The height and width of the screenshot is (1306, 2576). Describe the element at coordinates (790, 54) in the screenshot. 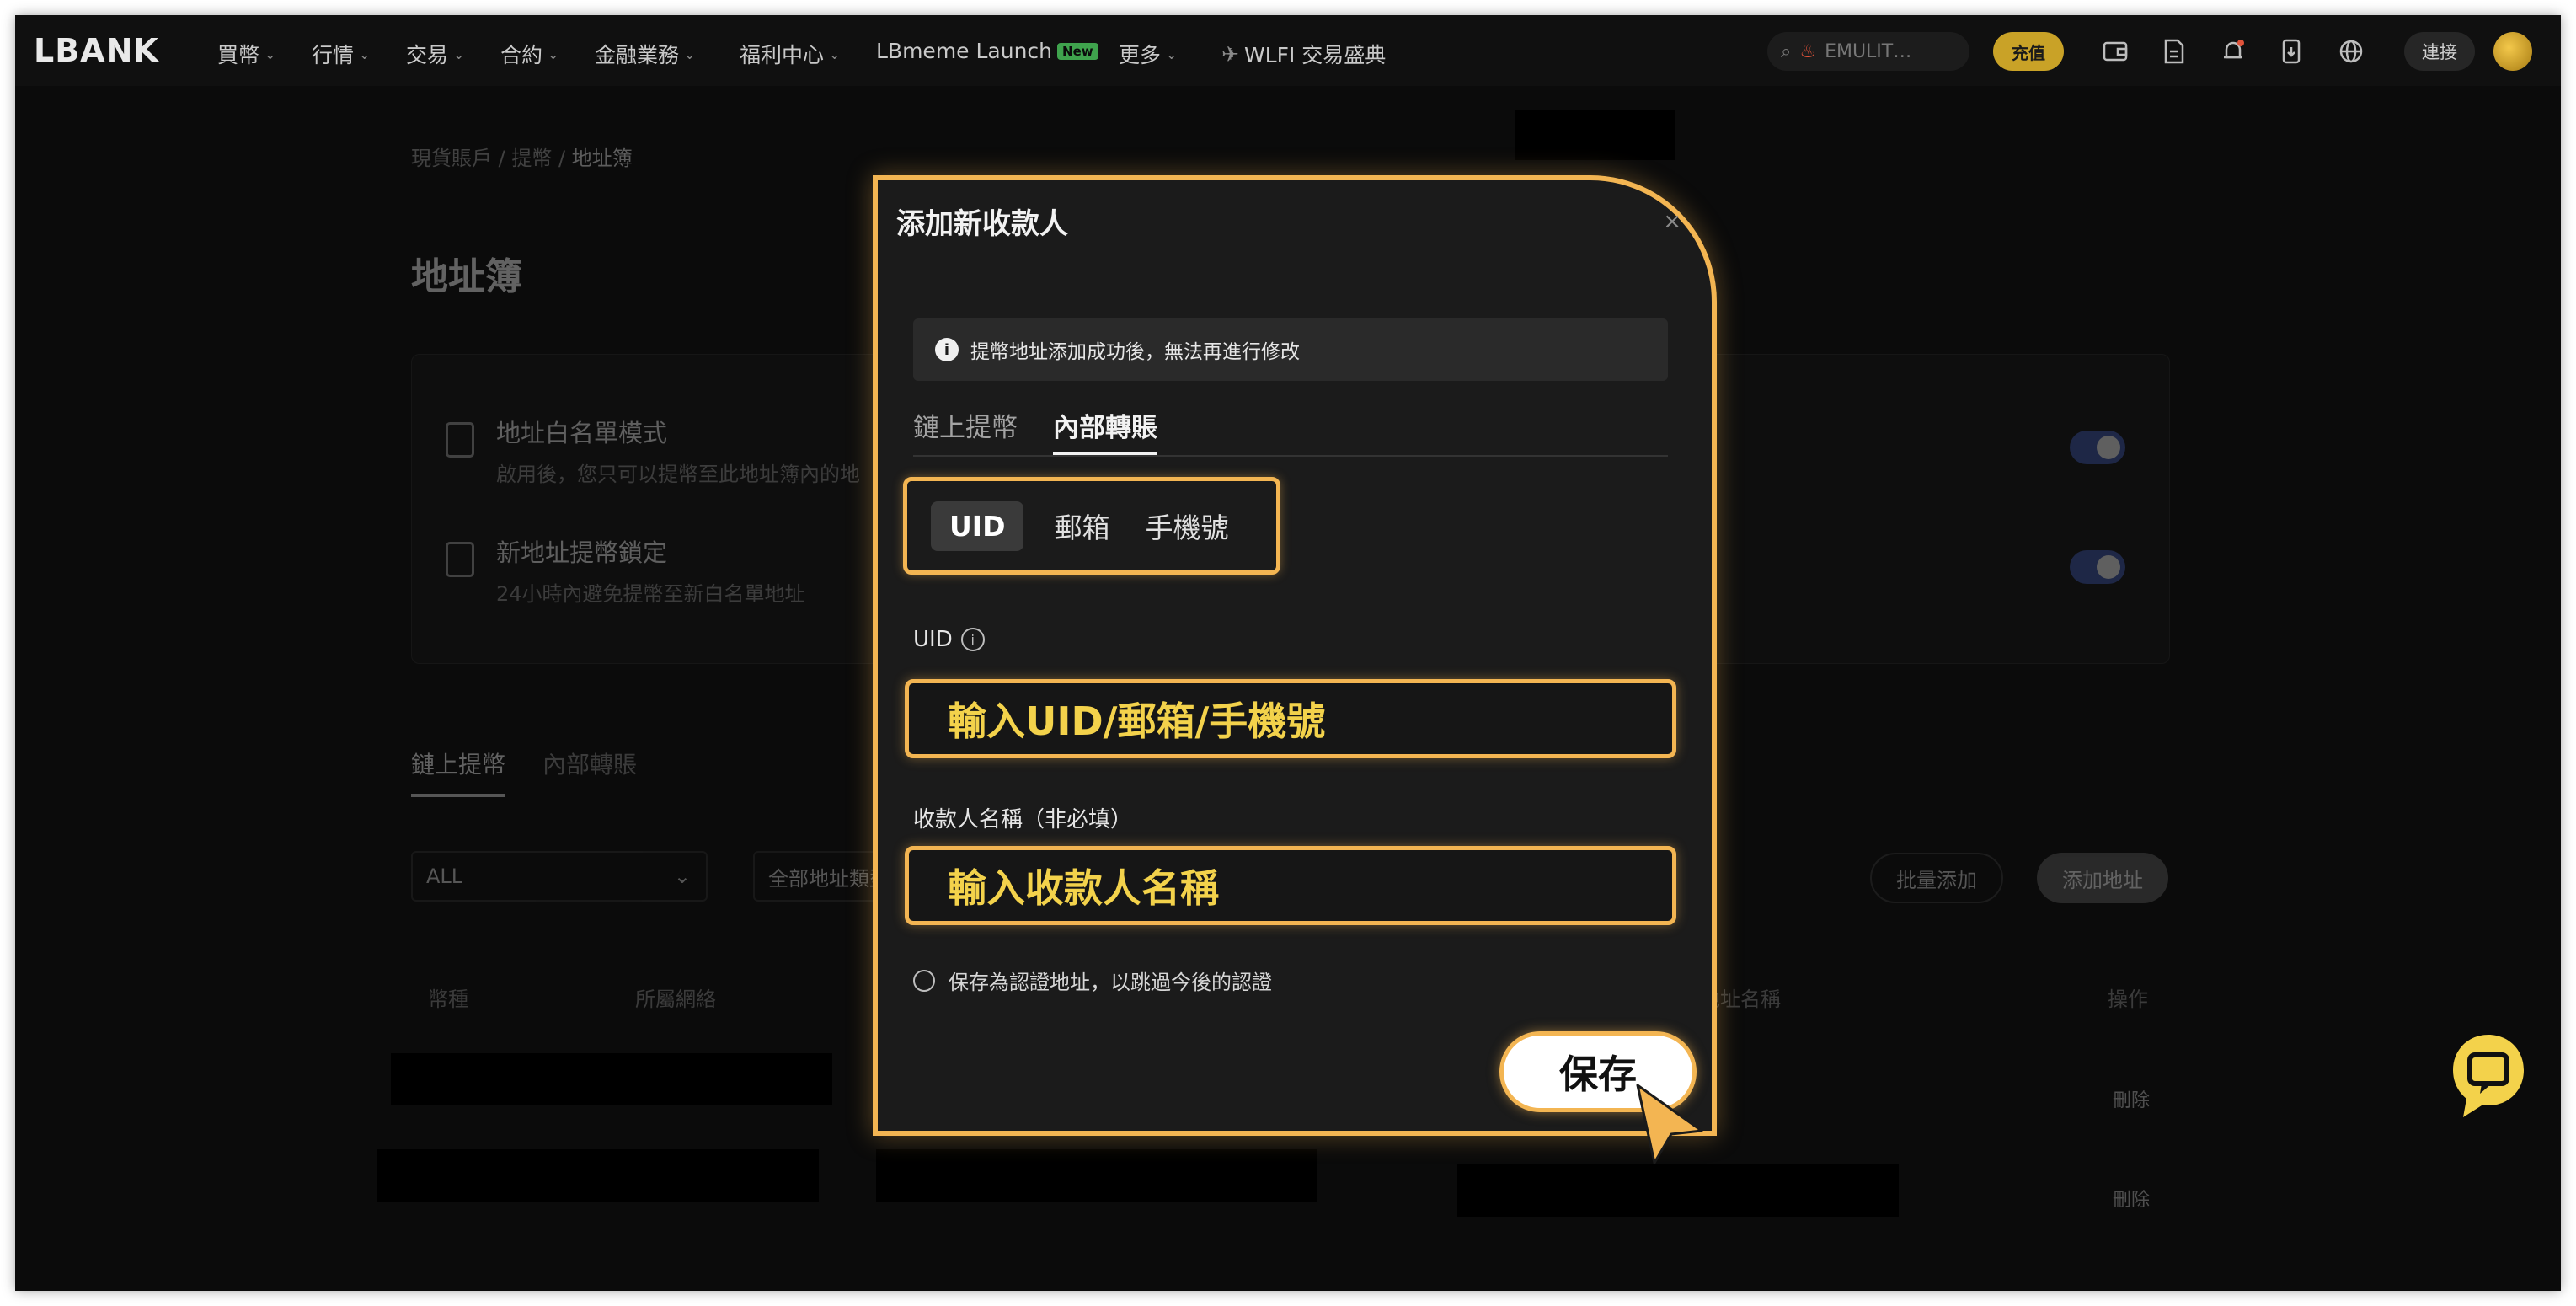

I see `nav-item-rewards: 福利中心 ⌄` at that location.